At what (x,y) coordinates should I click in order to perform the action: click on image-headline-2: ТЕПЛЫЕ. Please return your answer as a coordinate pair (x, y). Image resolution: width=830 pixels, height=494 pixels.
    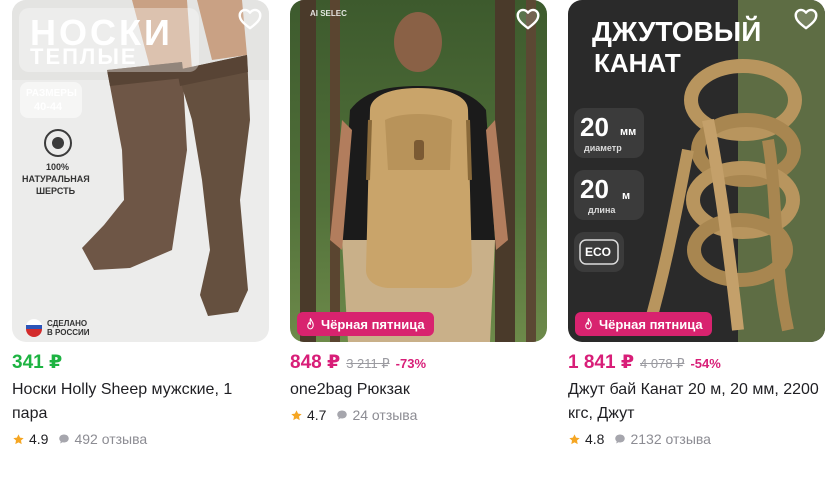
    Looking at the image, I should click on (84, 56).